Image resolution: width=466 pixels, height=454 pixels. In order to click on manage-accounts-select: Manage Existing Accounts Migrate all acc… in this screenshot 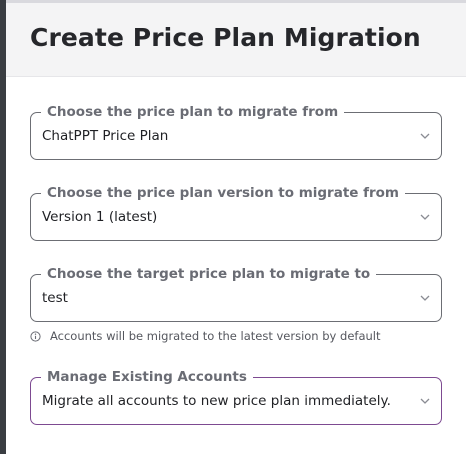, I will do `click(236, 396)`.